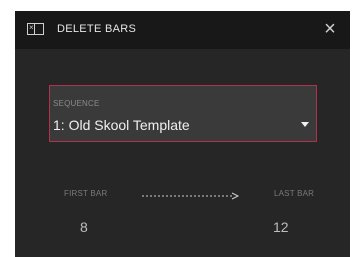 This screenshot has height=257, width=357. What do you see at coordinates (281, 227) in the screenshot?
I see `last-bar-value: 12` at bounding box center [281, 227].